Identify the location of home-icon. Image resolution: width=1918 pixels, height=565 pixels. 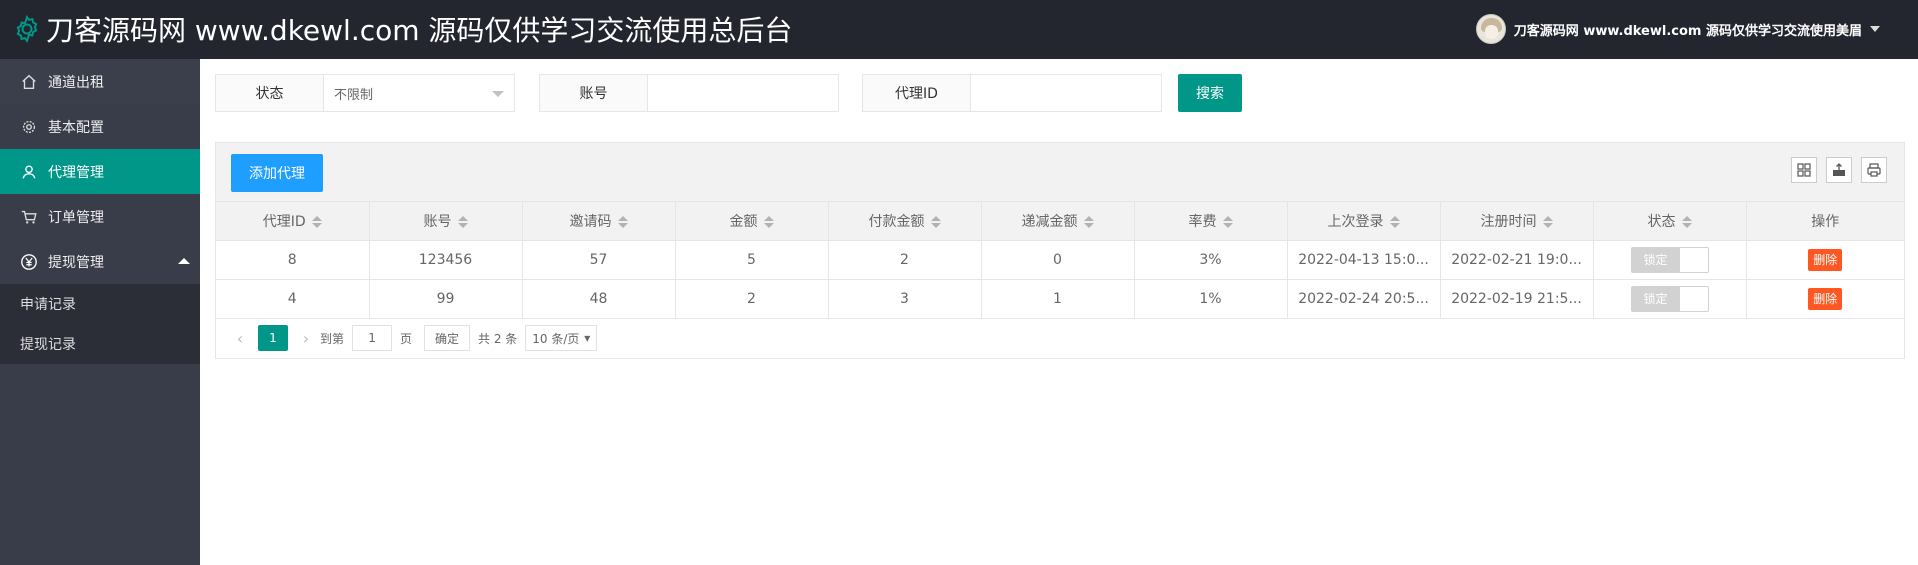
(29, 81).